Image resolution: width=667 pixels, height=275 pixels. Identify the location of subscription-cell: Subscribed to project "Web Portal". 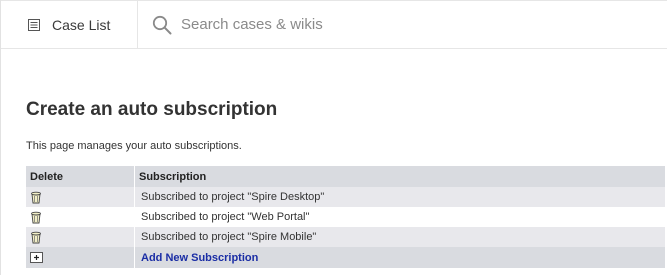
(400, 217).